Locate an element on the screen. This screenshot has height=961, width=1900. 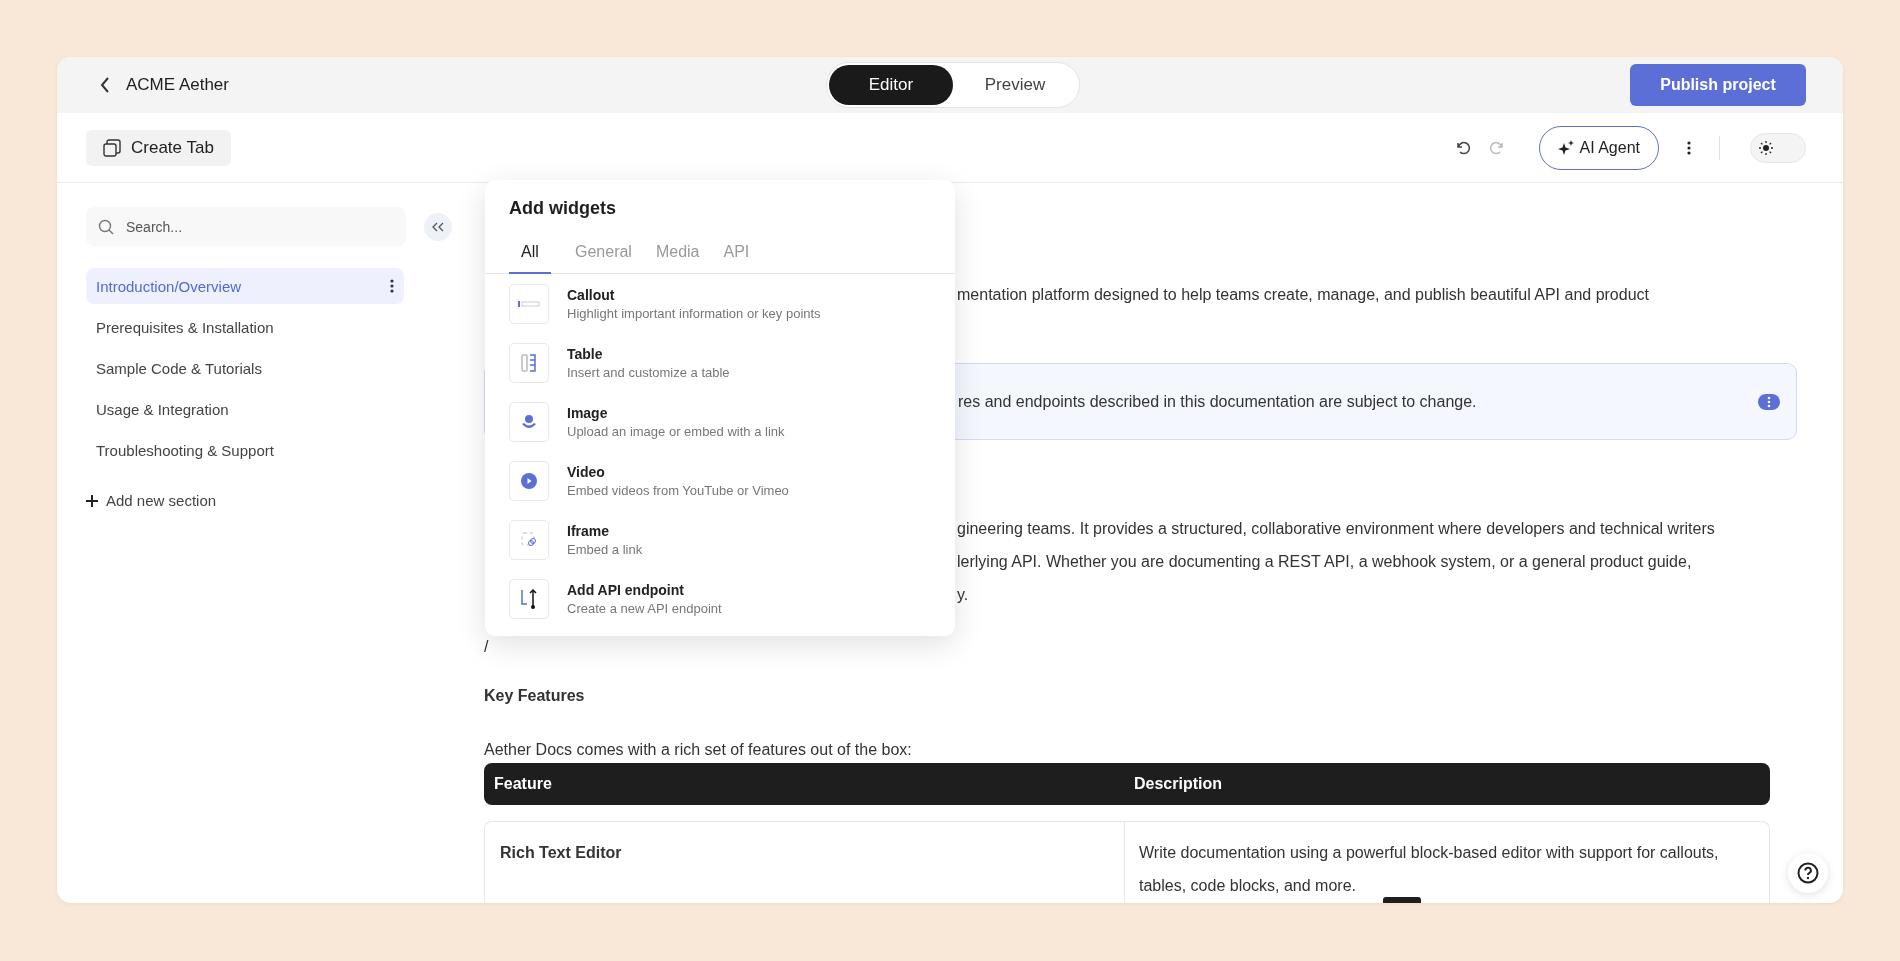
section-heading: Key Features is located at coordinates (534, 695).